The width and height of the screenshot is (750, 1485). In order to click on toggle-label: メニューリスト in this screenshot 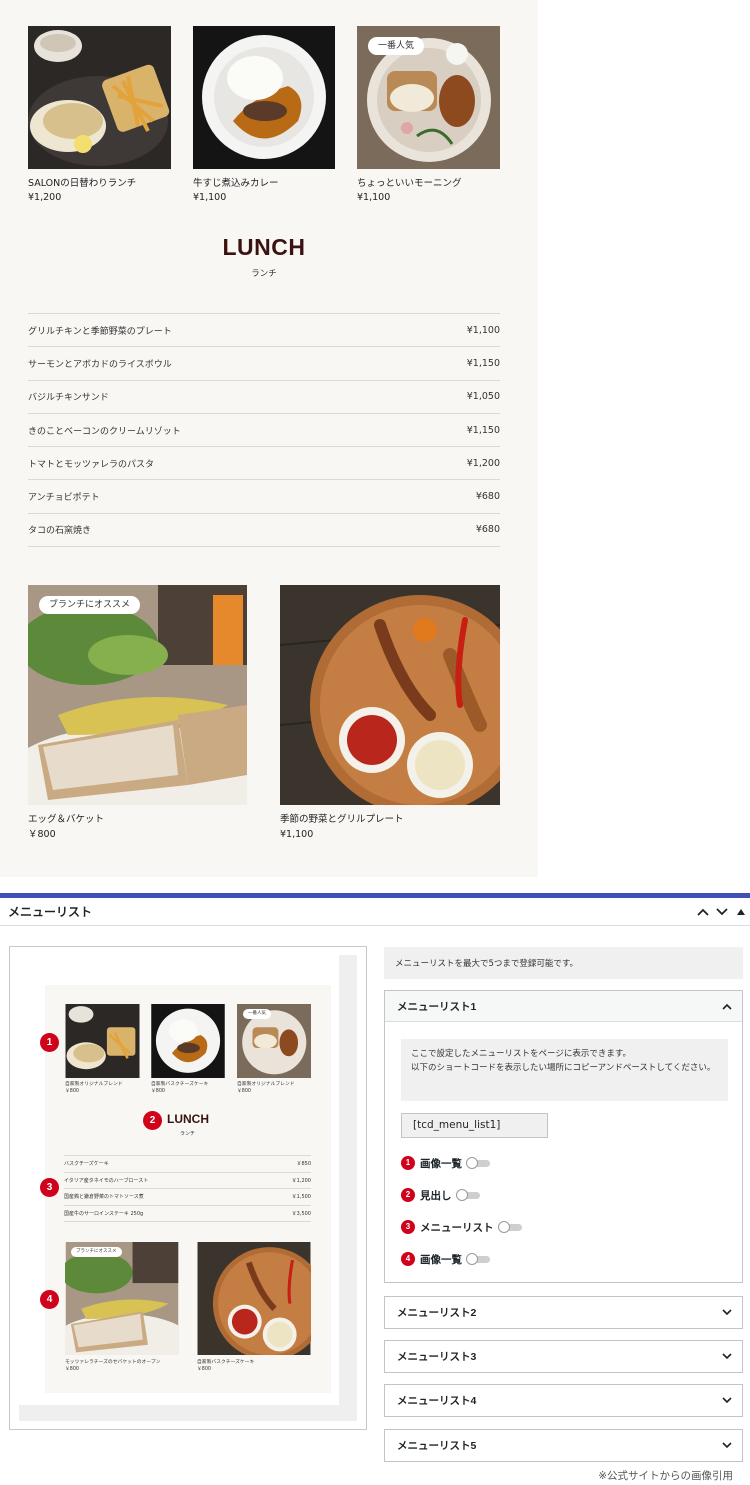, I will do `click(457, 1227)`.